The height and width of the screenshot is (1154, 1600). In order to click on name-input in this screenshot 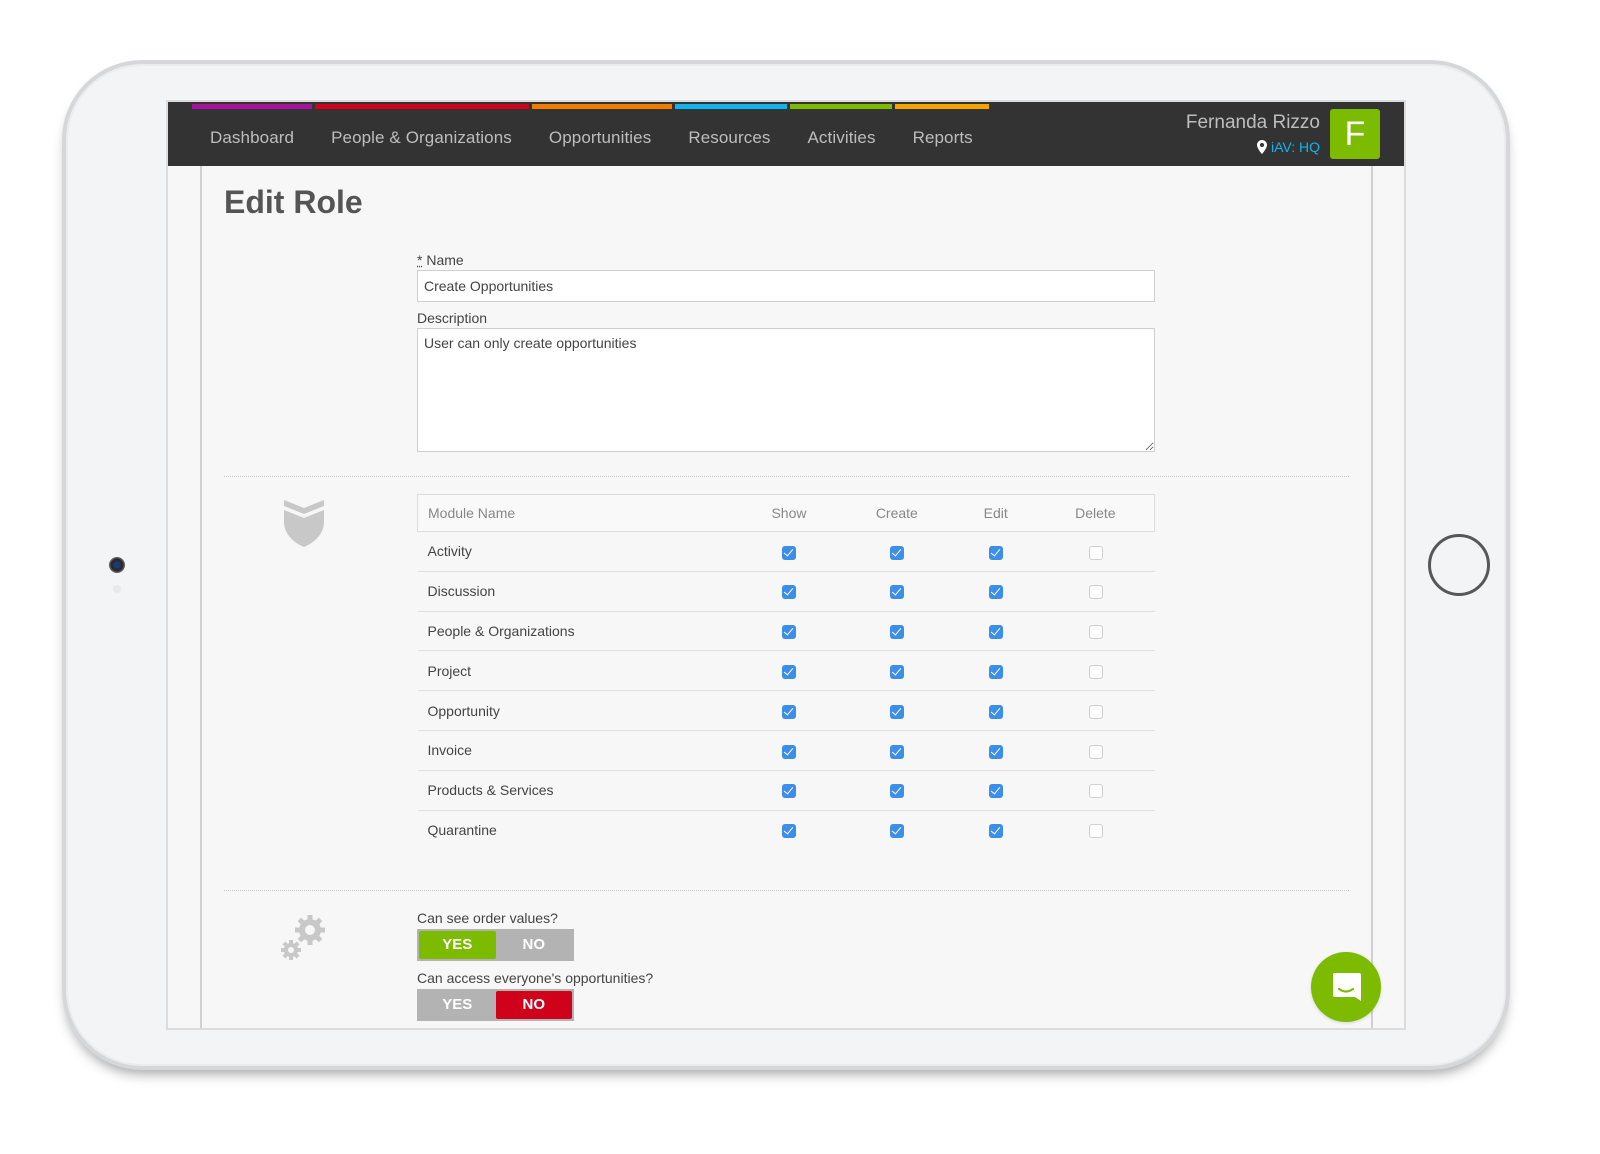, I will do `click(786, 286)`.